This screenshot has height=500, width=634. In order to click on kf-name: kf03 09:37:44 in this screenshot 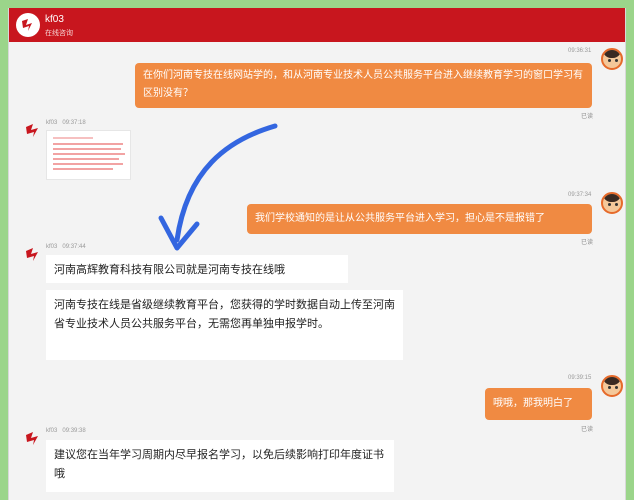, I will do `click(66, 247)`.